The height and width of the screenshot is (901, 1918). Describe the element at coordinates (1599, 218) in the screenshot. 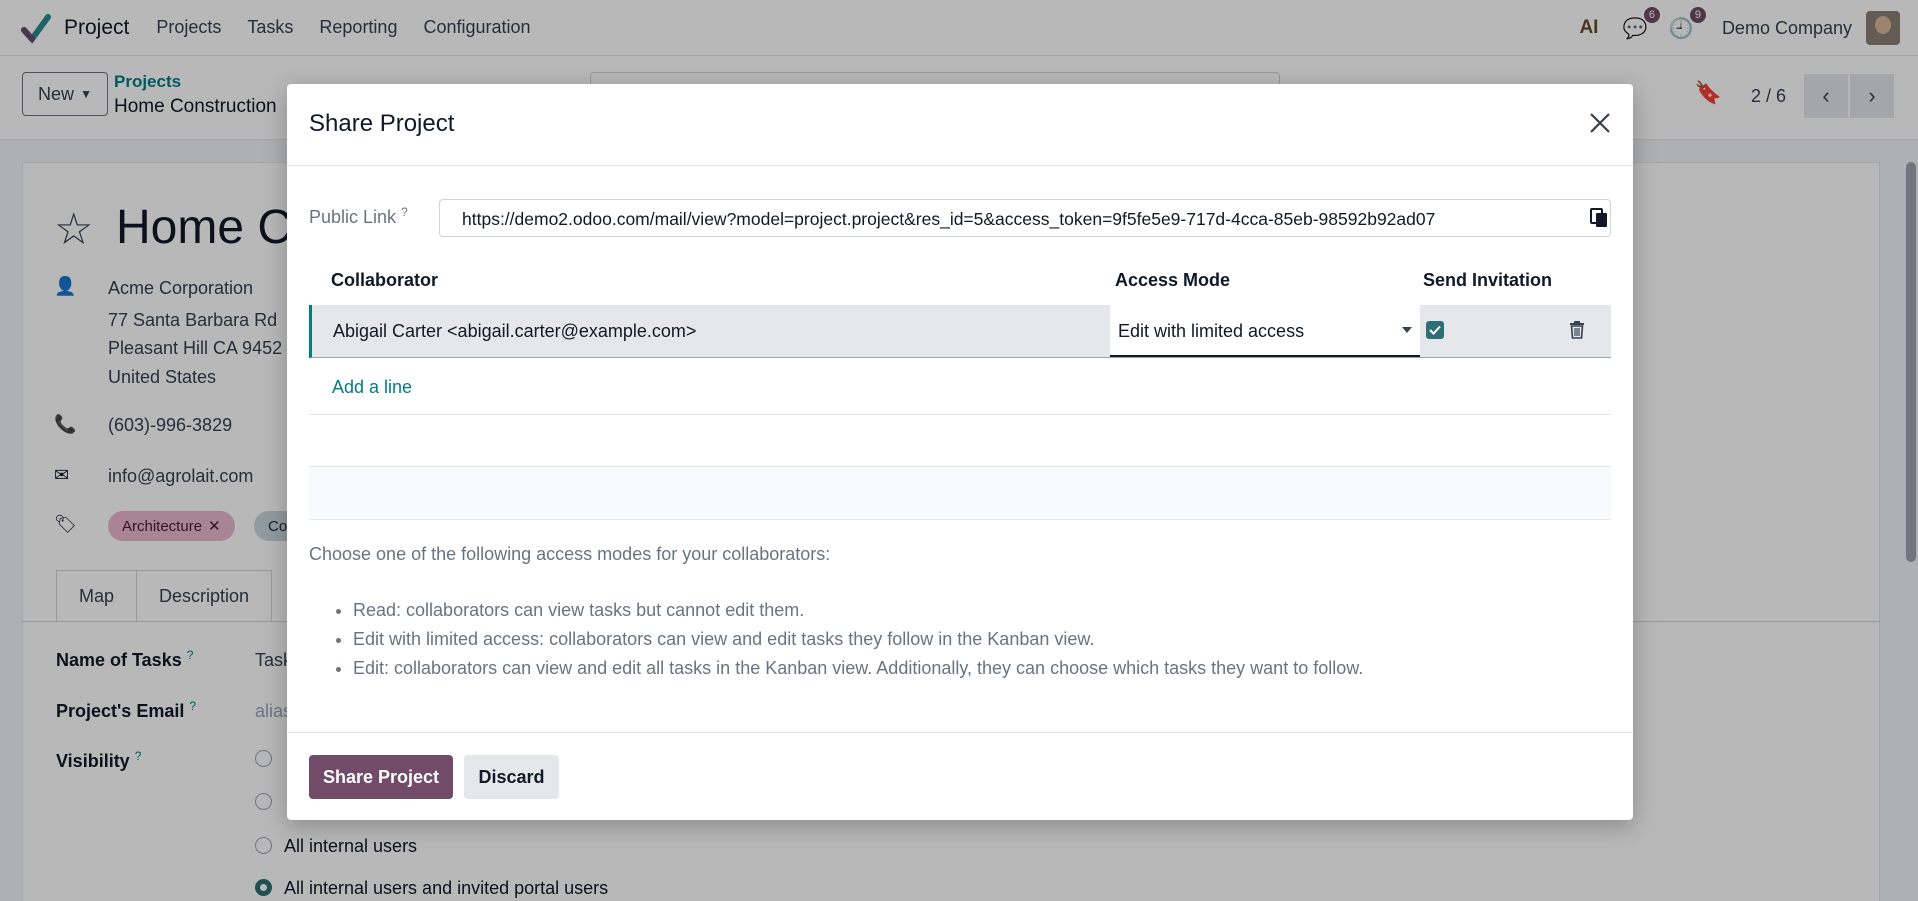

I see `copy-clipboard-icon` at that location.